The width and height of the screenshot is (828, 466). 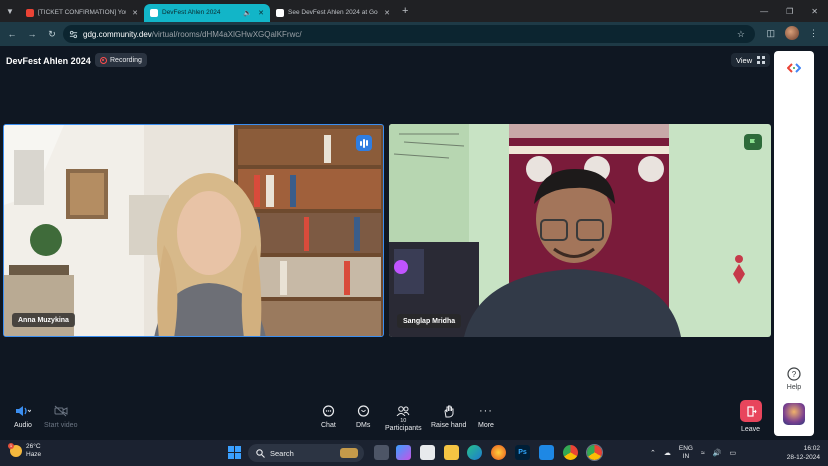 What do you see at coordinates (427, 452) in the screenshot?
I see `calendar-app-icon` at bounding box center [427, 452].